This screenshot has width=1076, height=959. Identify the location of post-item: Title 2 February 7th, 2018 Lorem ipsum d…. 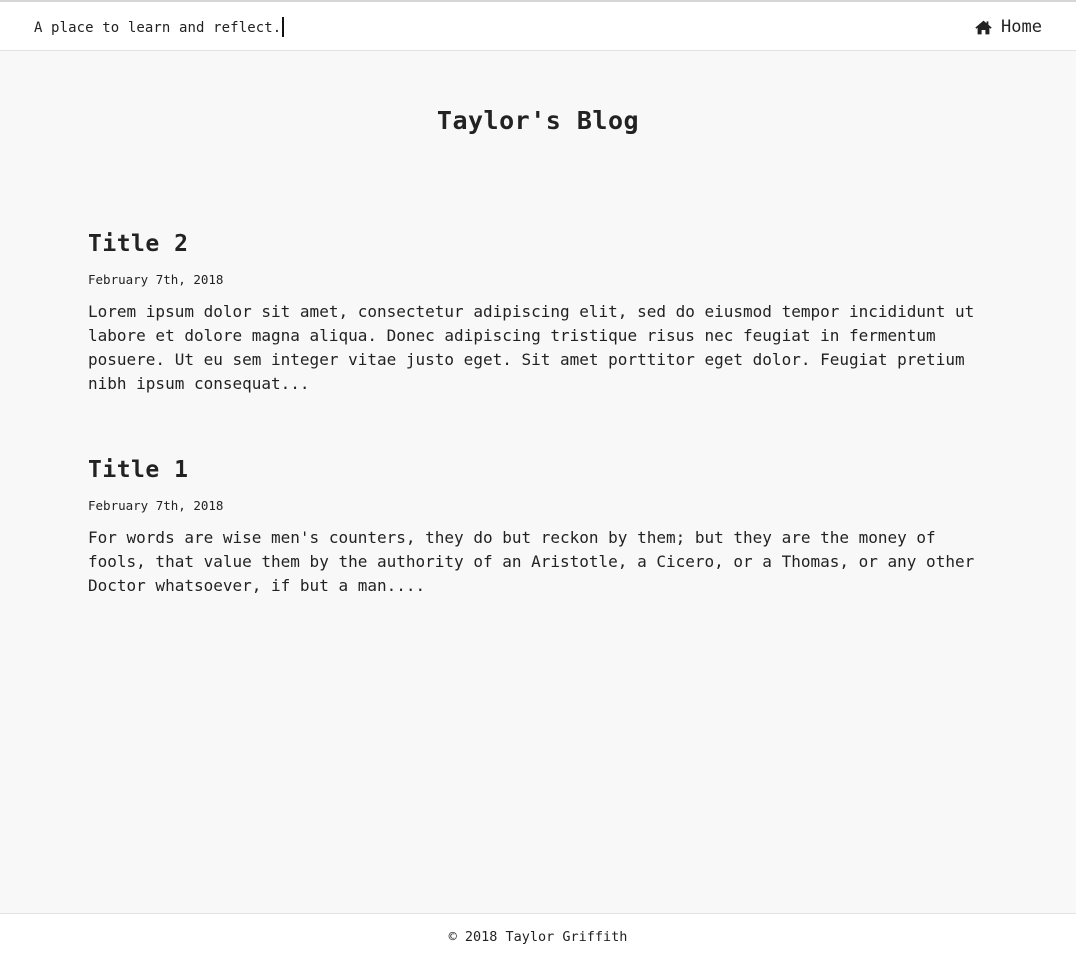
(538, 312).